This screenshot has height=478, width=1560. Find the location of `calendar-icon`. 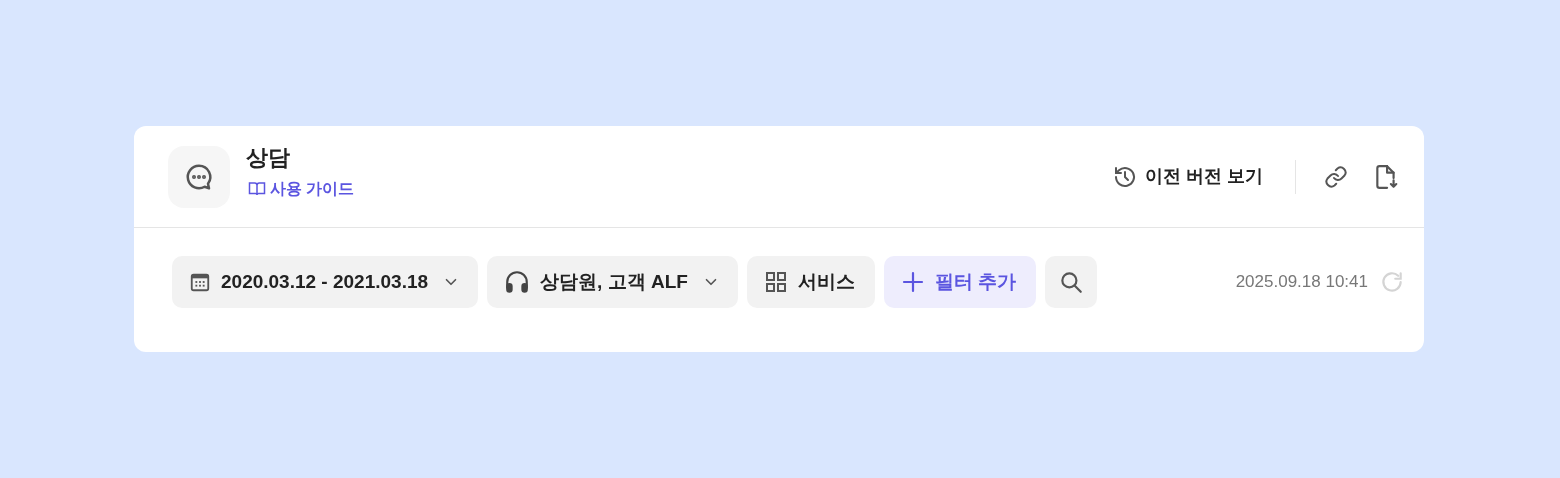

calendar-icon is located at coordinates (200, 282).